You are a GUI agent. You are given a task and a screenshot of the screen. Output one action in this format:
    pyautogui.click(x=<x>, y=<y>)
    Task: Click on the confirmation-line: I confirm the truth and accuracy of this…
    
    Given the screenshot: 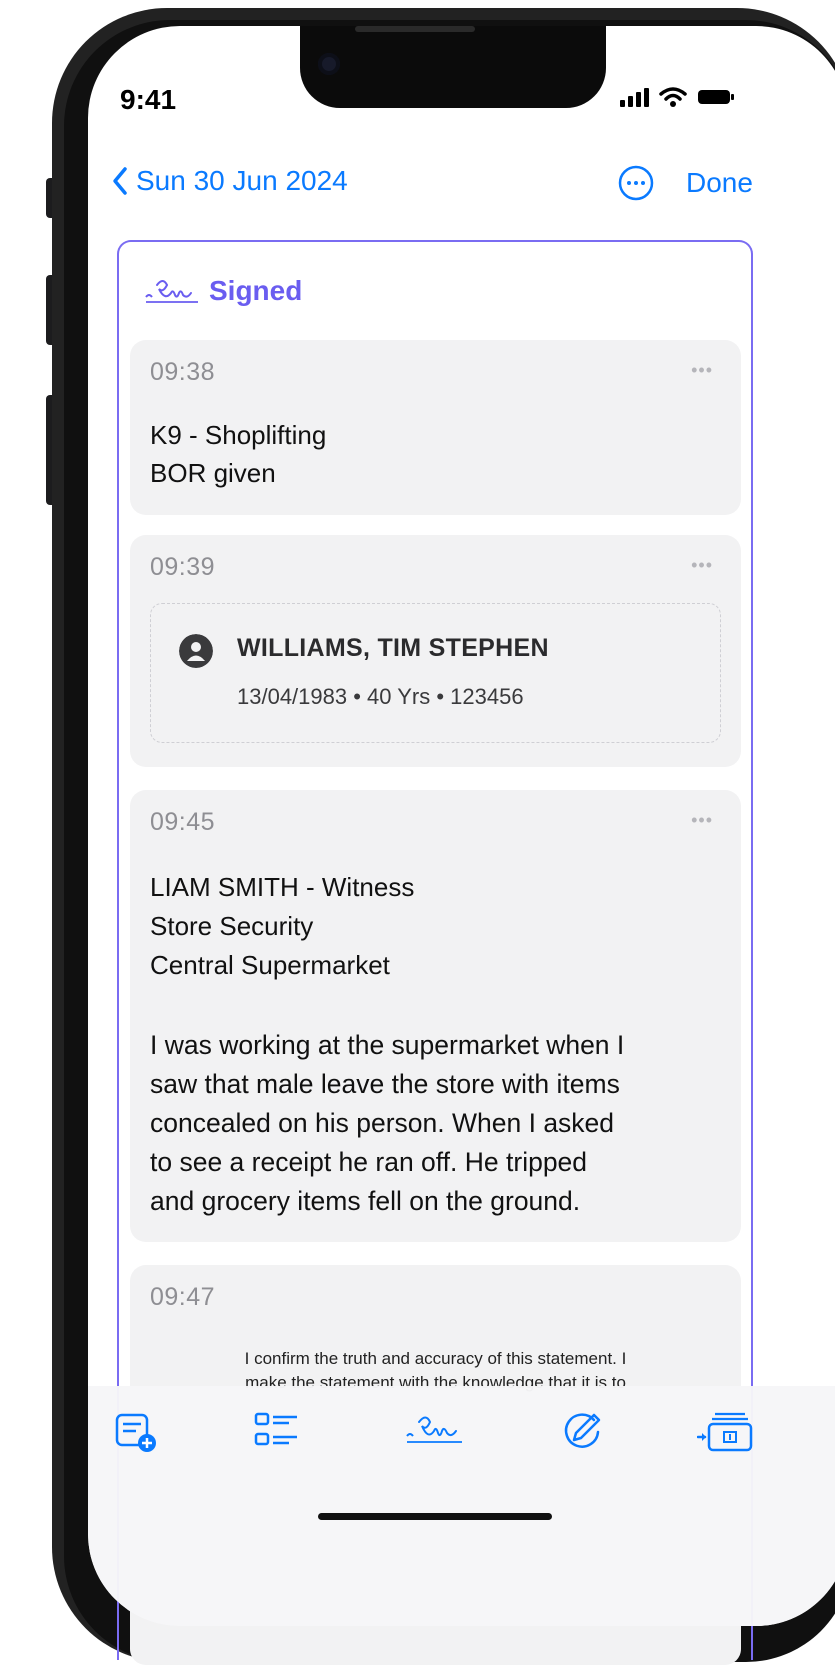 What is the action you would take?
    pyautogui.click(x=435, y=1358)
    